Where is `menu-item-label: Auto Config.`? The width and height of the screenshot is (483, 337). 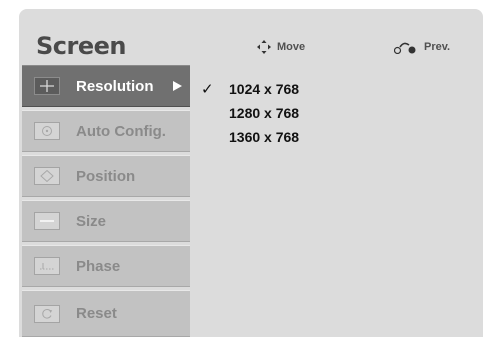
menu-item-label: Auto Config. is located at coordinates (121, 131).